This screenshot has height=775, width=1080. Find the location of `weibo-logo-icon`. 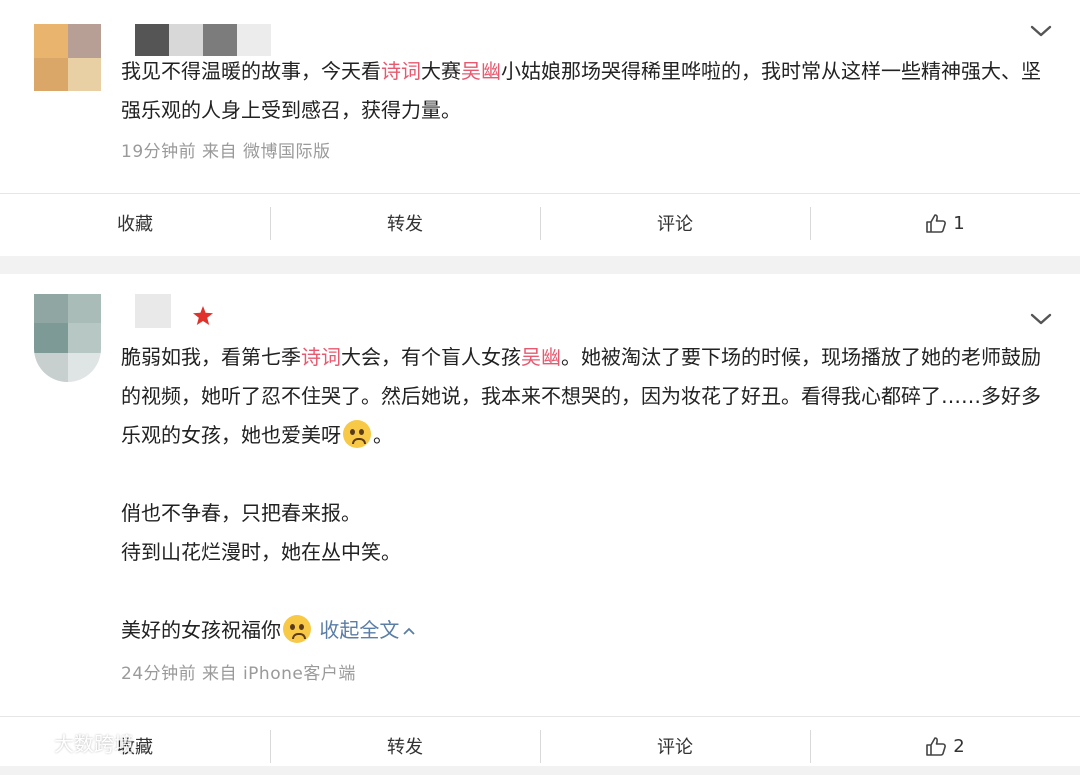

weibo-logo-icon is located at coordinates (29, 743).